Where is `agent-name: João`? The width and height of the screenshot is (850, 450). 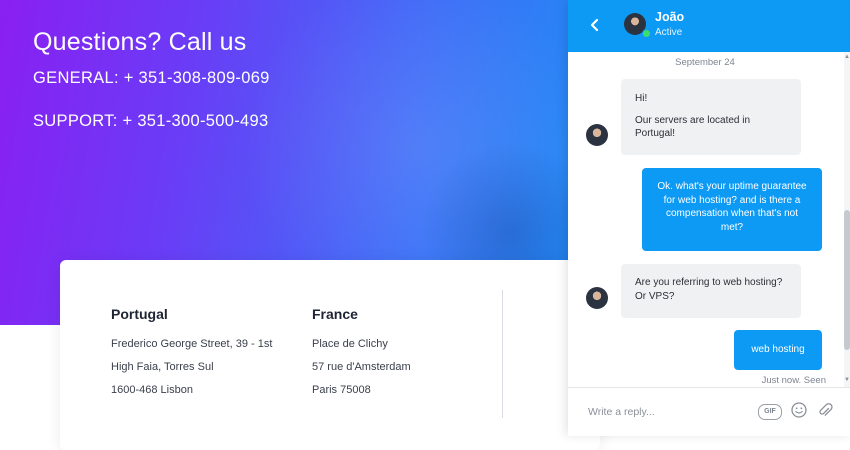 agent-name: João is located at coordinates (670, 17).